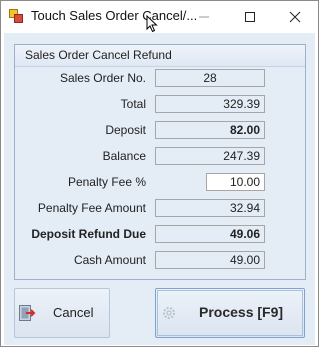  I want to click on minimize-icon, so click(204, 16).